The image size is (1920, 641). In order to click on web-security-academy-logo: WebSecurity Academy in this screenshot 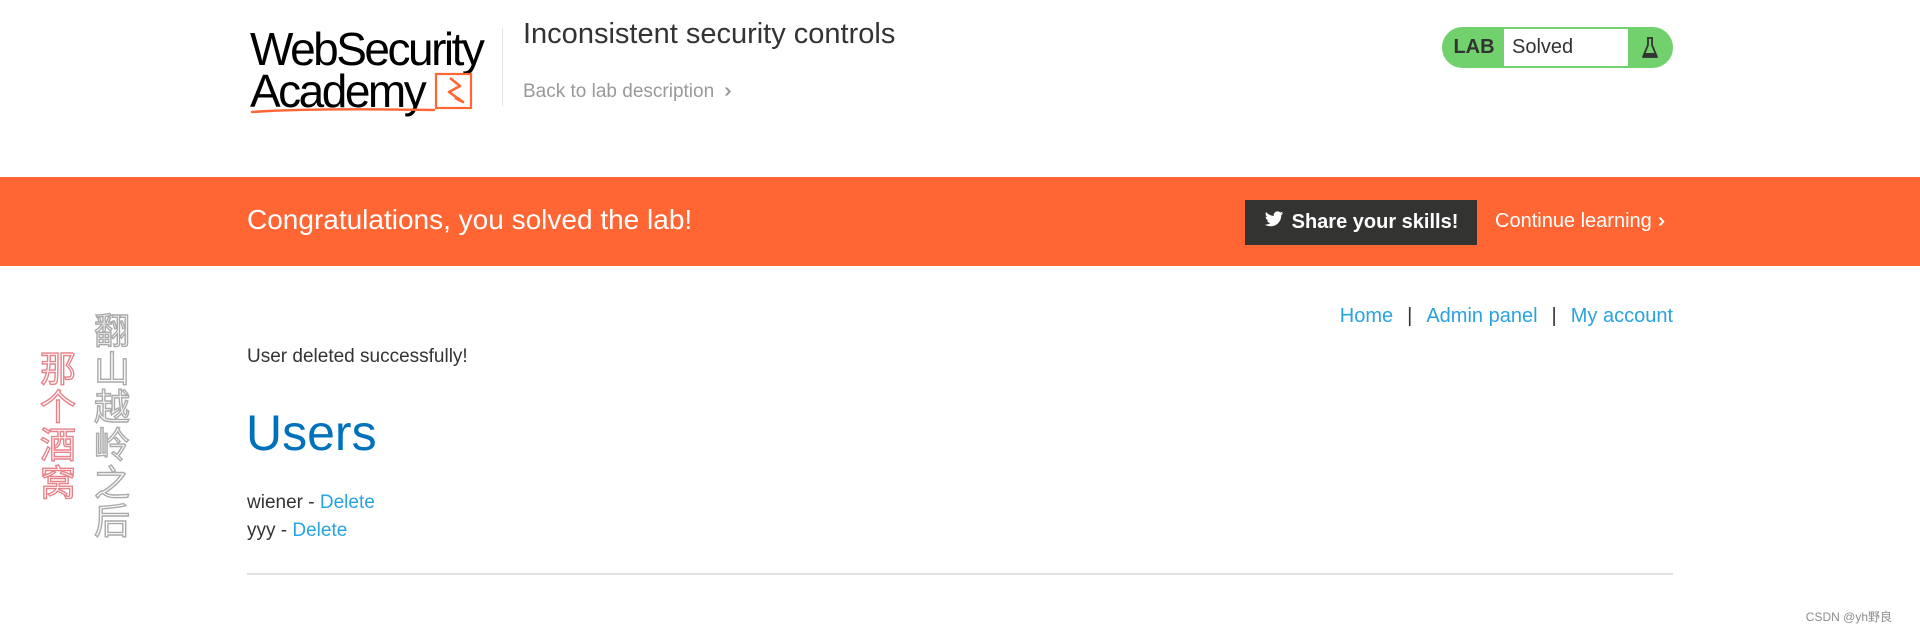, I will do `click(375, 72)`.